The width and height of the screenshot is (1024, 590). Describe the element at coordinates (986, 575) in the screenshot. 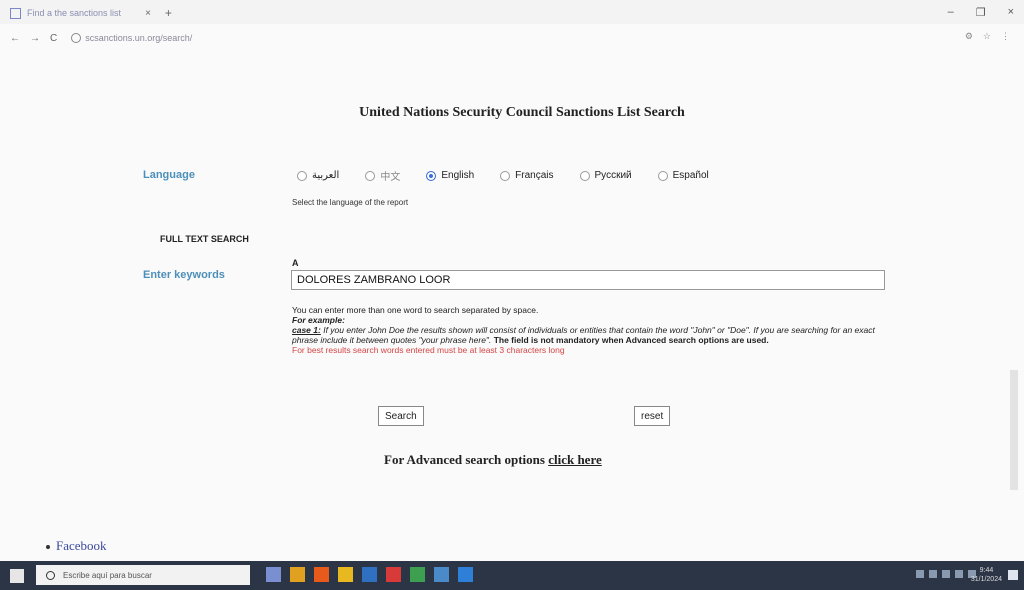

I see `taskbar-clock: 9:44 31/1/2024` at that location.